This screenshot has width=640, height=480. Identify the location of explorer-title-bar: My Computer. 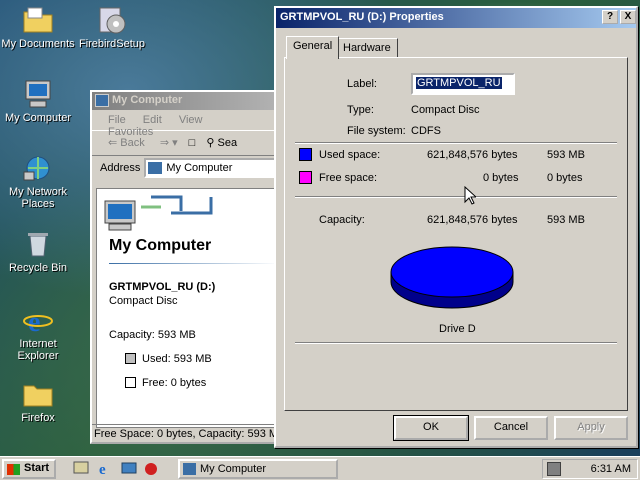
(190, 101).